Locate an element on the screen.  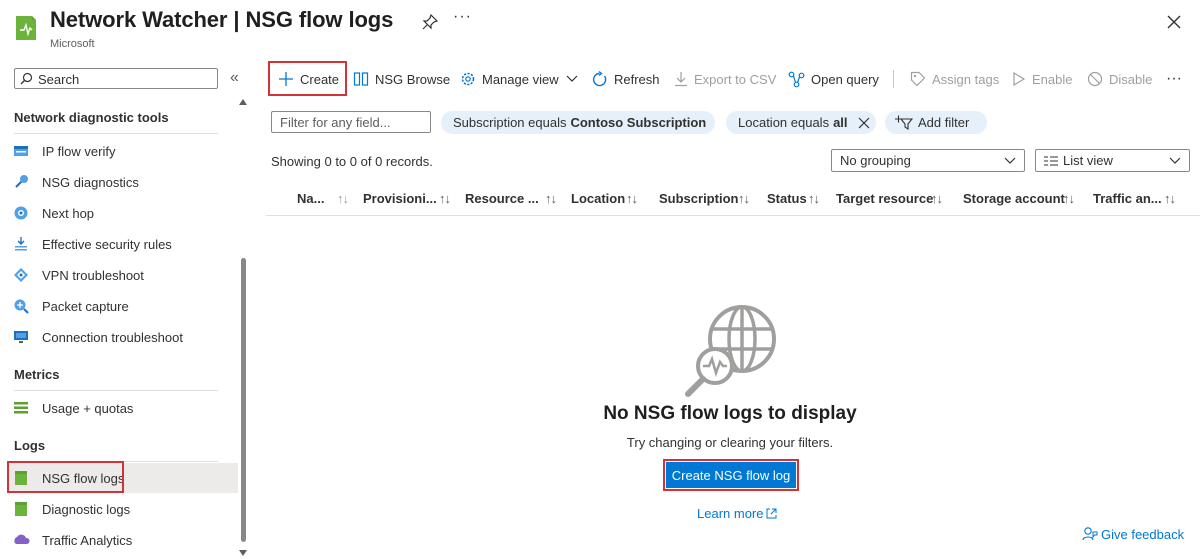
location-filter-value: all is located at coordinates (840, 122).